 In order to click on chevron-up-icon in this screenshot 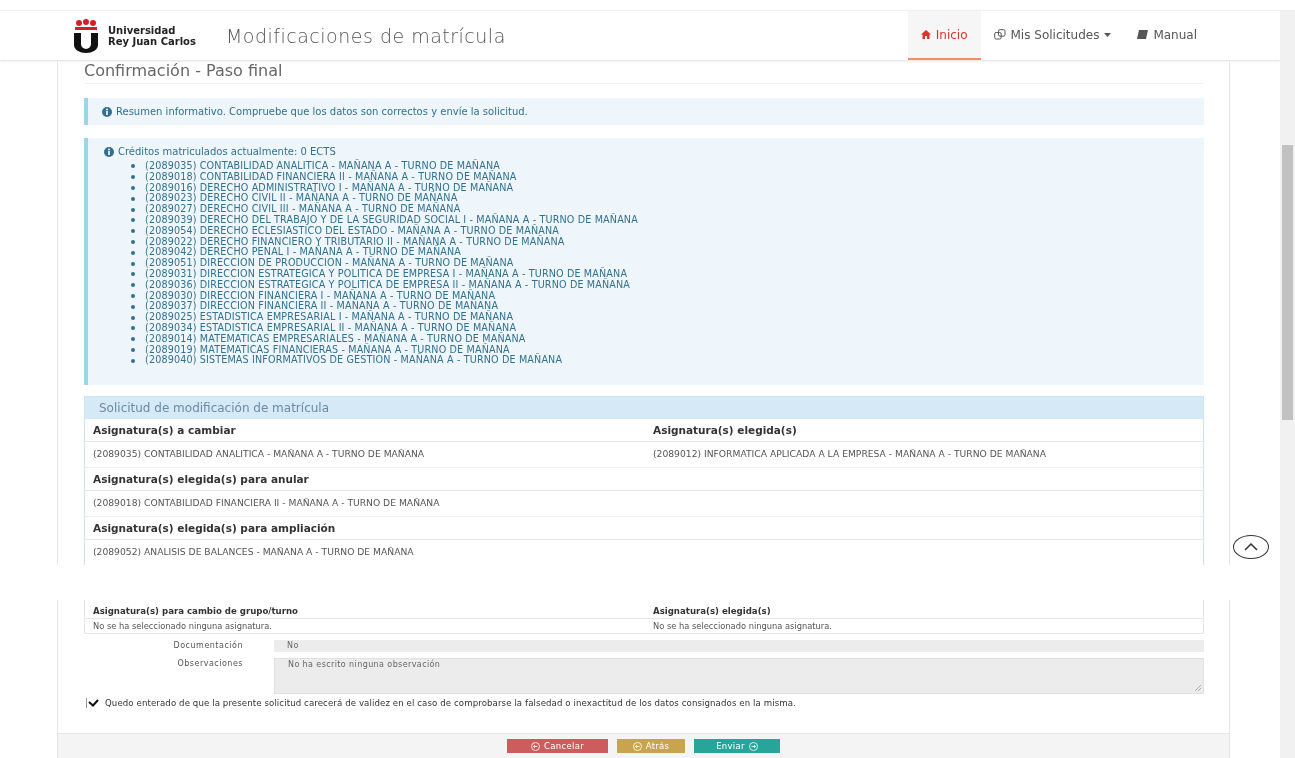, I will do `click(1251, 547)`.